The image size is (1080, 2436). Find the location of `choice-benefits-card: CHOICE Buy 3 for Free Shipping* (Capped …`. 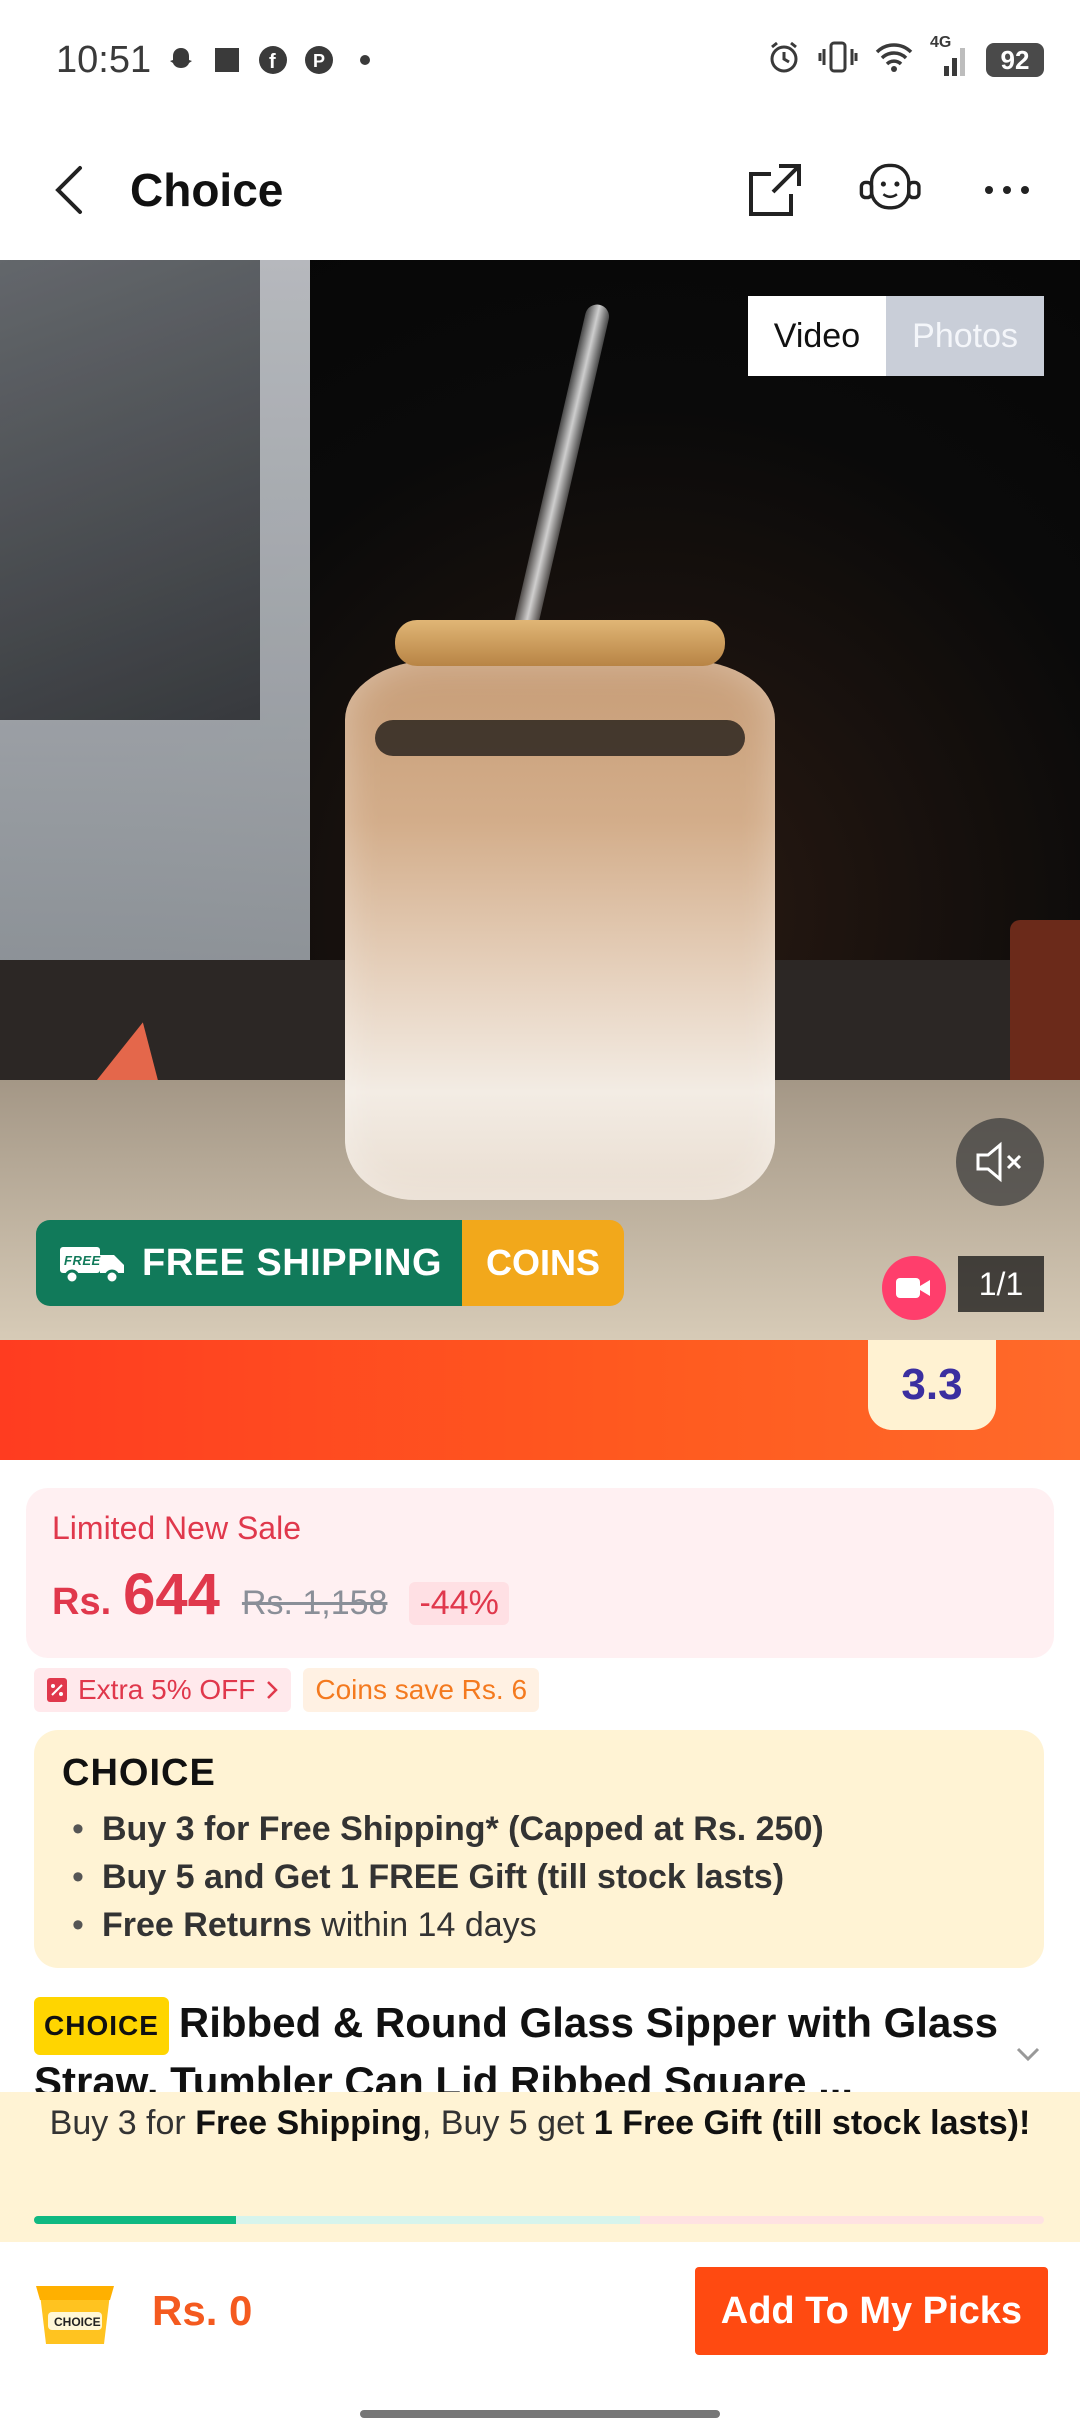

choice-benefits-card: CHOICE Buy 3 for Free Shipping* (Capped … is located at coordinates (539, 1849).